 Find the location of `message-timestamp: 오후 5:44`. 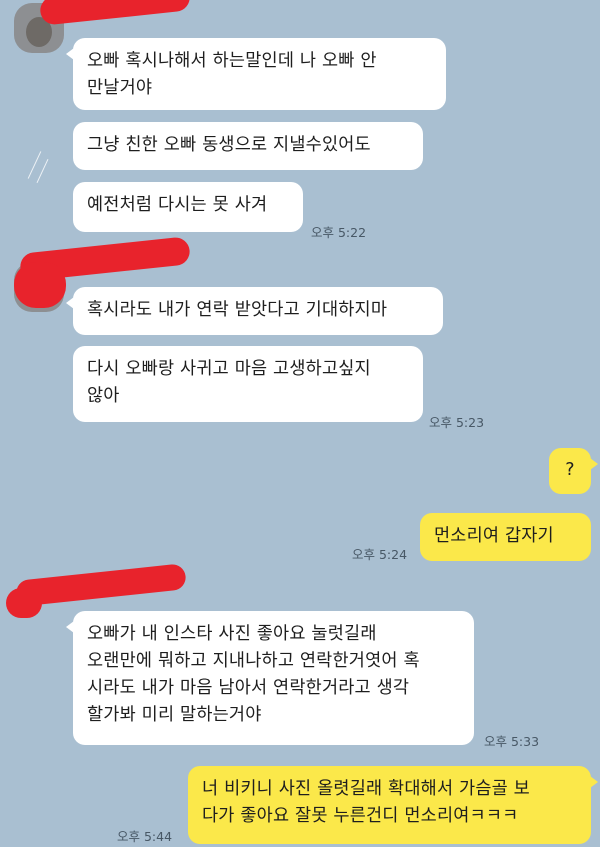

message-timestamp: 오후 5:44 is located at coordinates (145, 836).